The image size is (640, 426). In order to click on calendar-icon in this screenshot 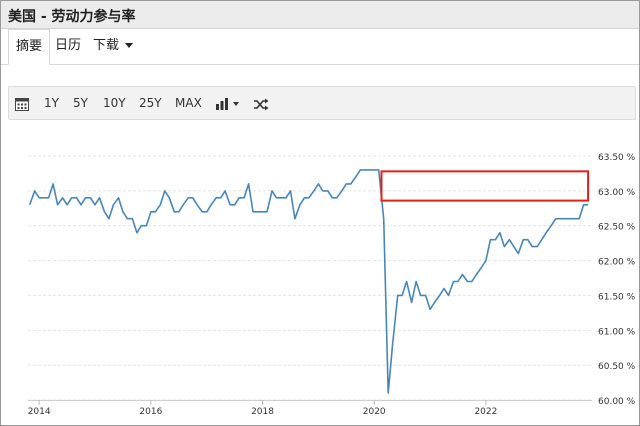, I will do `click(22, 104)`.